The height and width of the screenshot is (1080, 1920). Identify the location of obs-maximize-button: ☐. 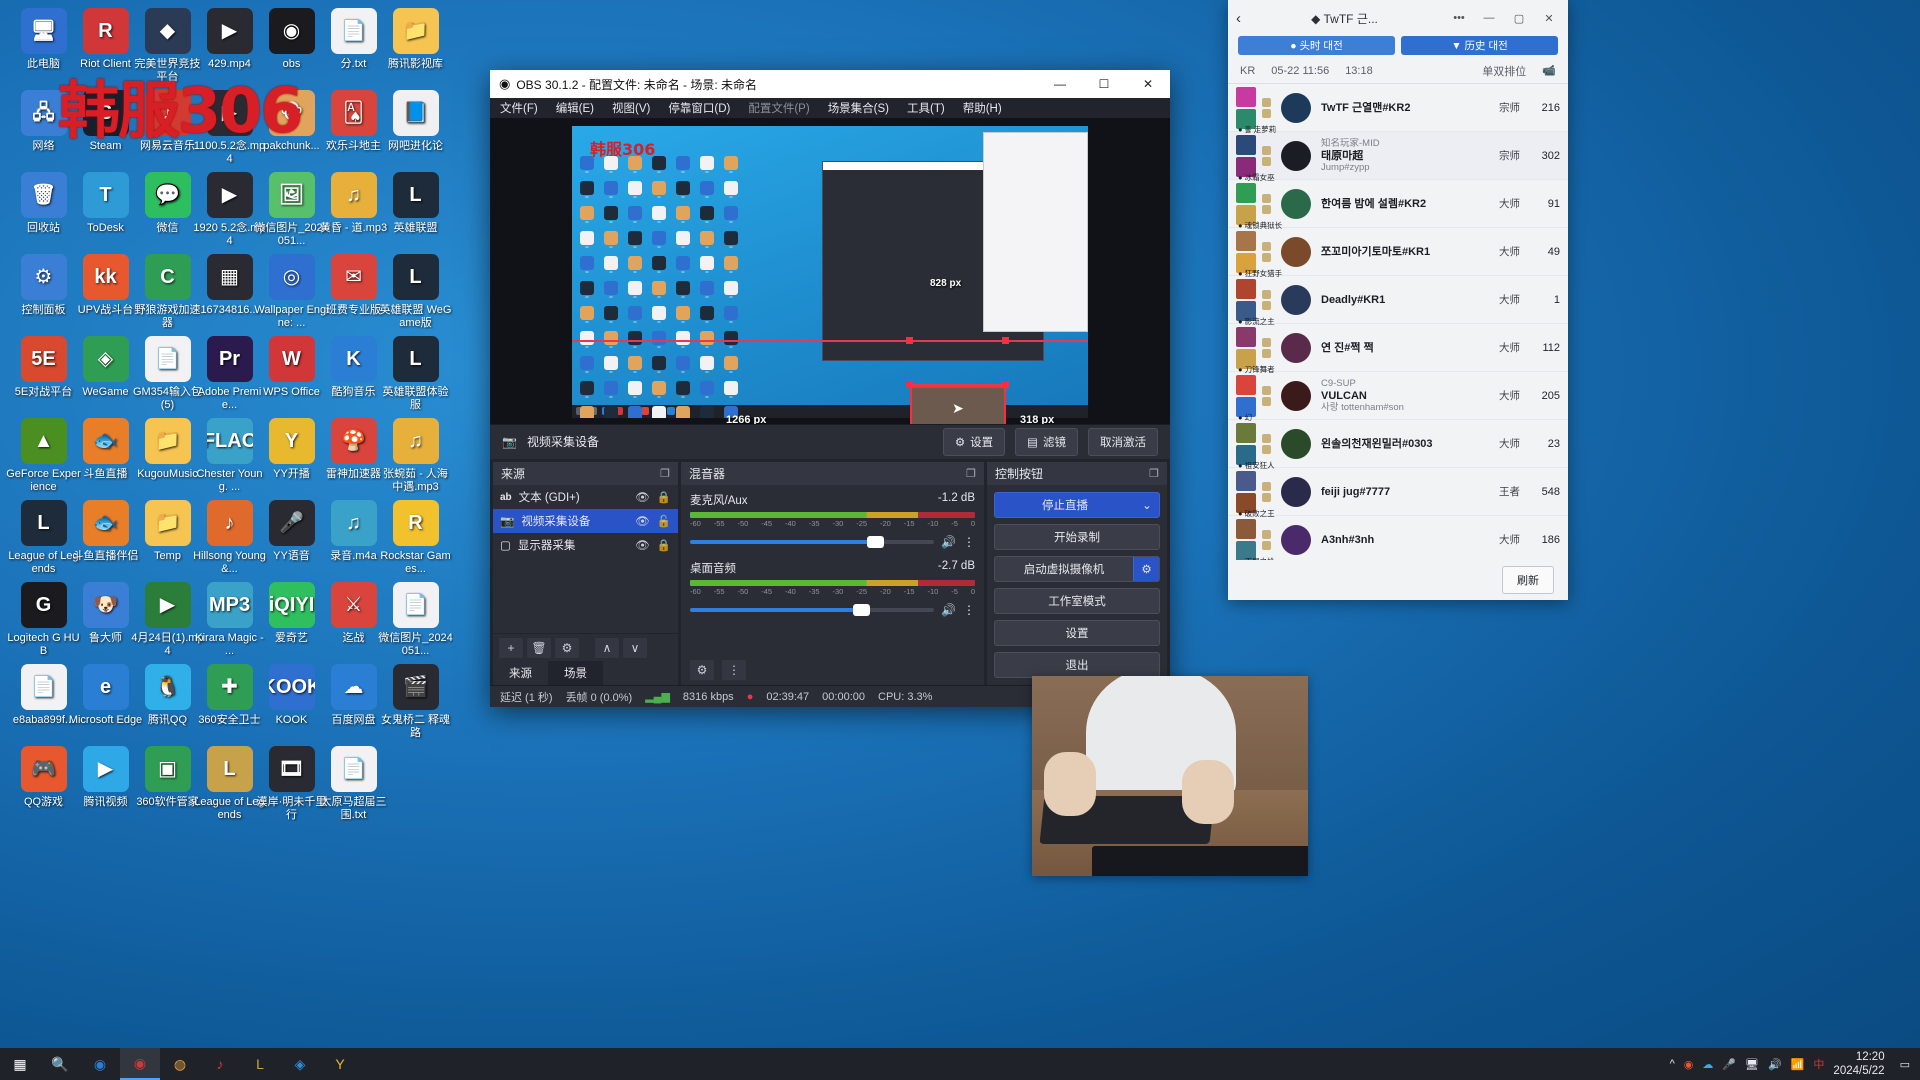
(1104, 84).